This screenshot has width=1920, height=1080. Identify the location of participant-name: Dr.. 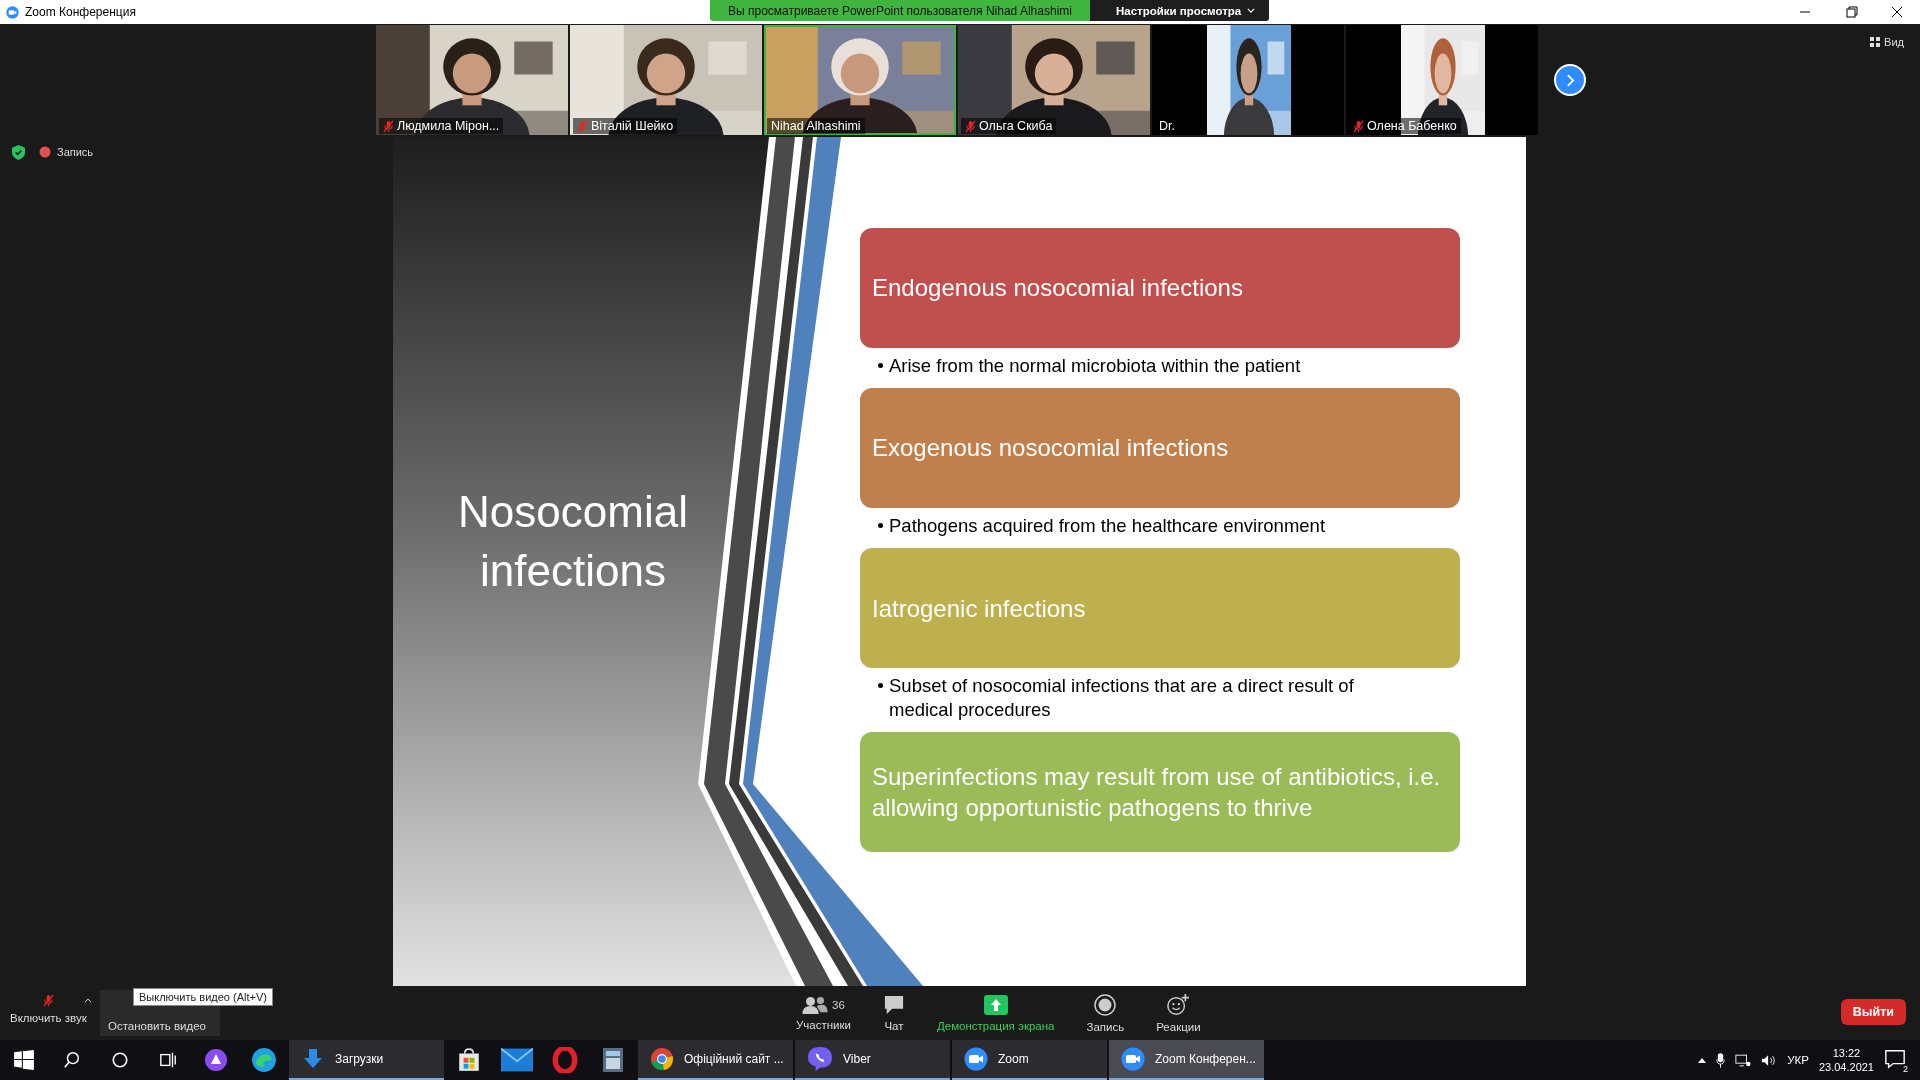
(1167, 126).